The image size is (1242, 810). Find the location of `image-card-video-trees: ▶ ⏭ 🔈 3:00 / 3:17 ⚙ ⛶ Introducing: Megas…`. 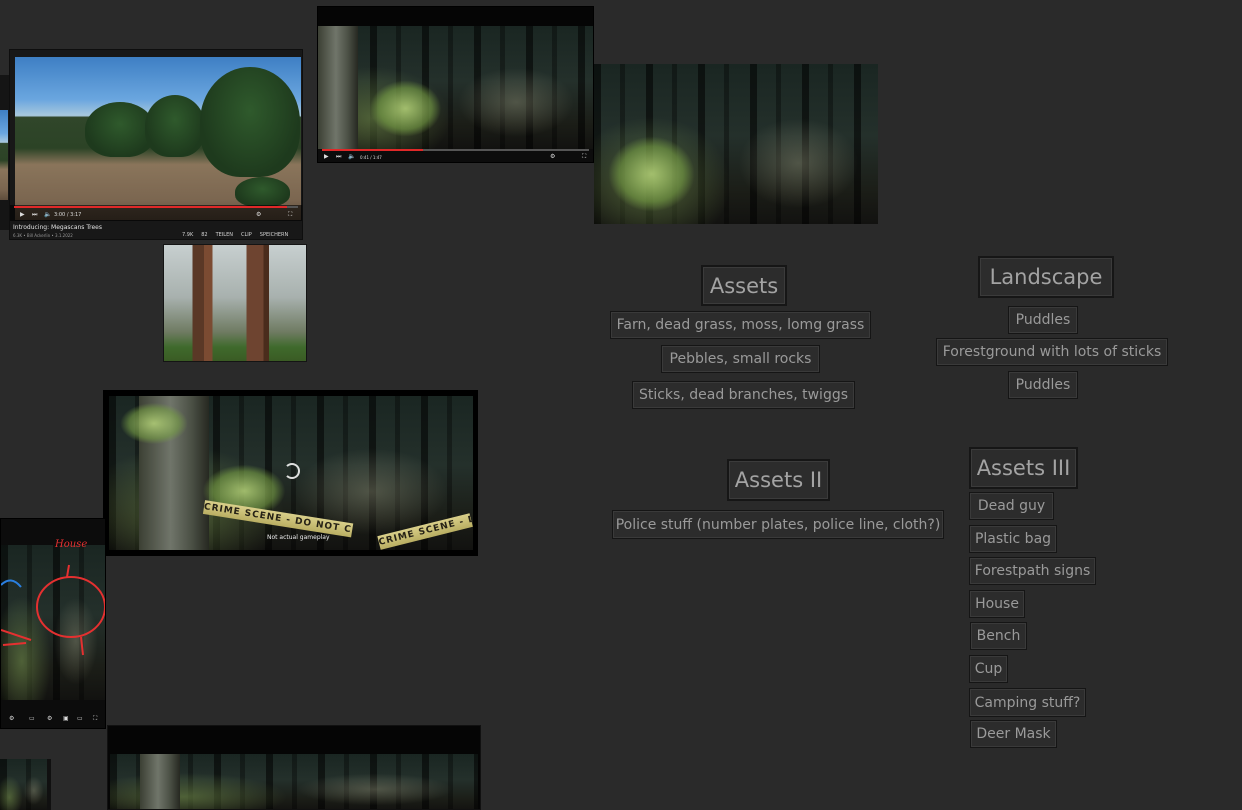

image-card-video-trees: ▶ ⏭ 🔈 3:00 / 3:17 ⚙ ⛶ Introducing: Megas… is located at coordinates (156, 144).